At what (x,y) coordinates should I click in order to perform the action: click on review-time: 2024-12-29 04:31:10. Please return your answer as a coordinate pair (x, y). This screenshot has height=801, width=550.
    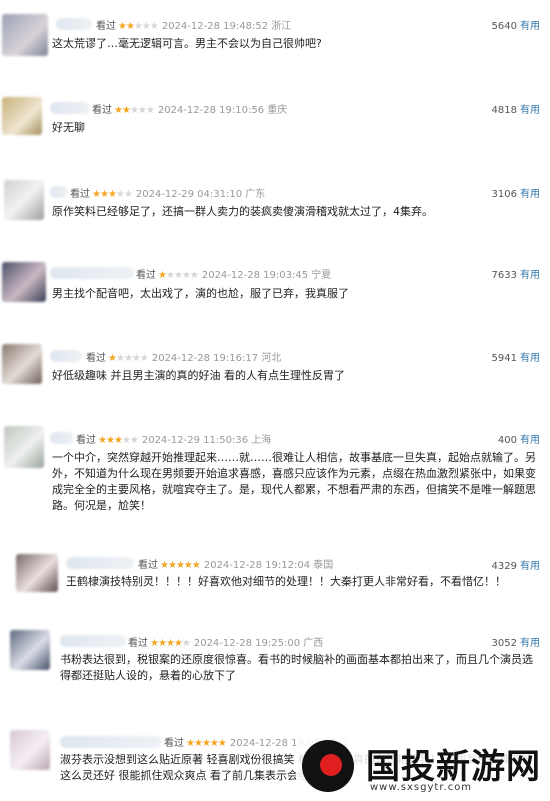
    Looking at the image, I should click on (189, 194).